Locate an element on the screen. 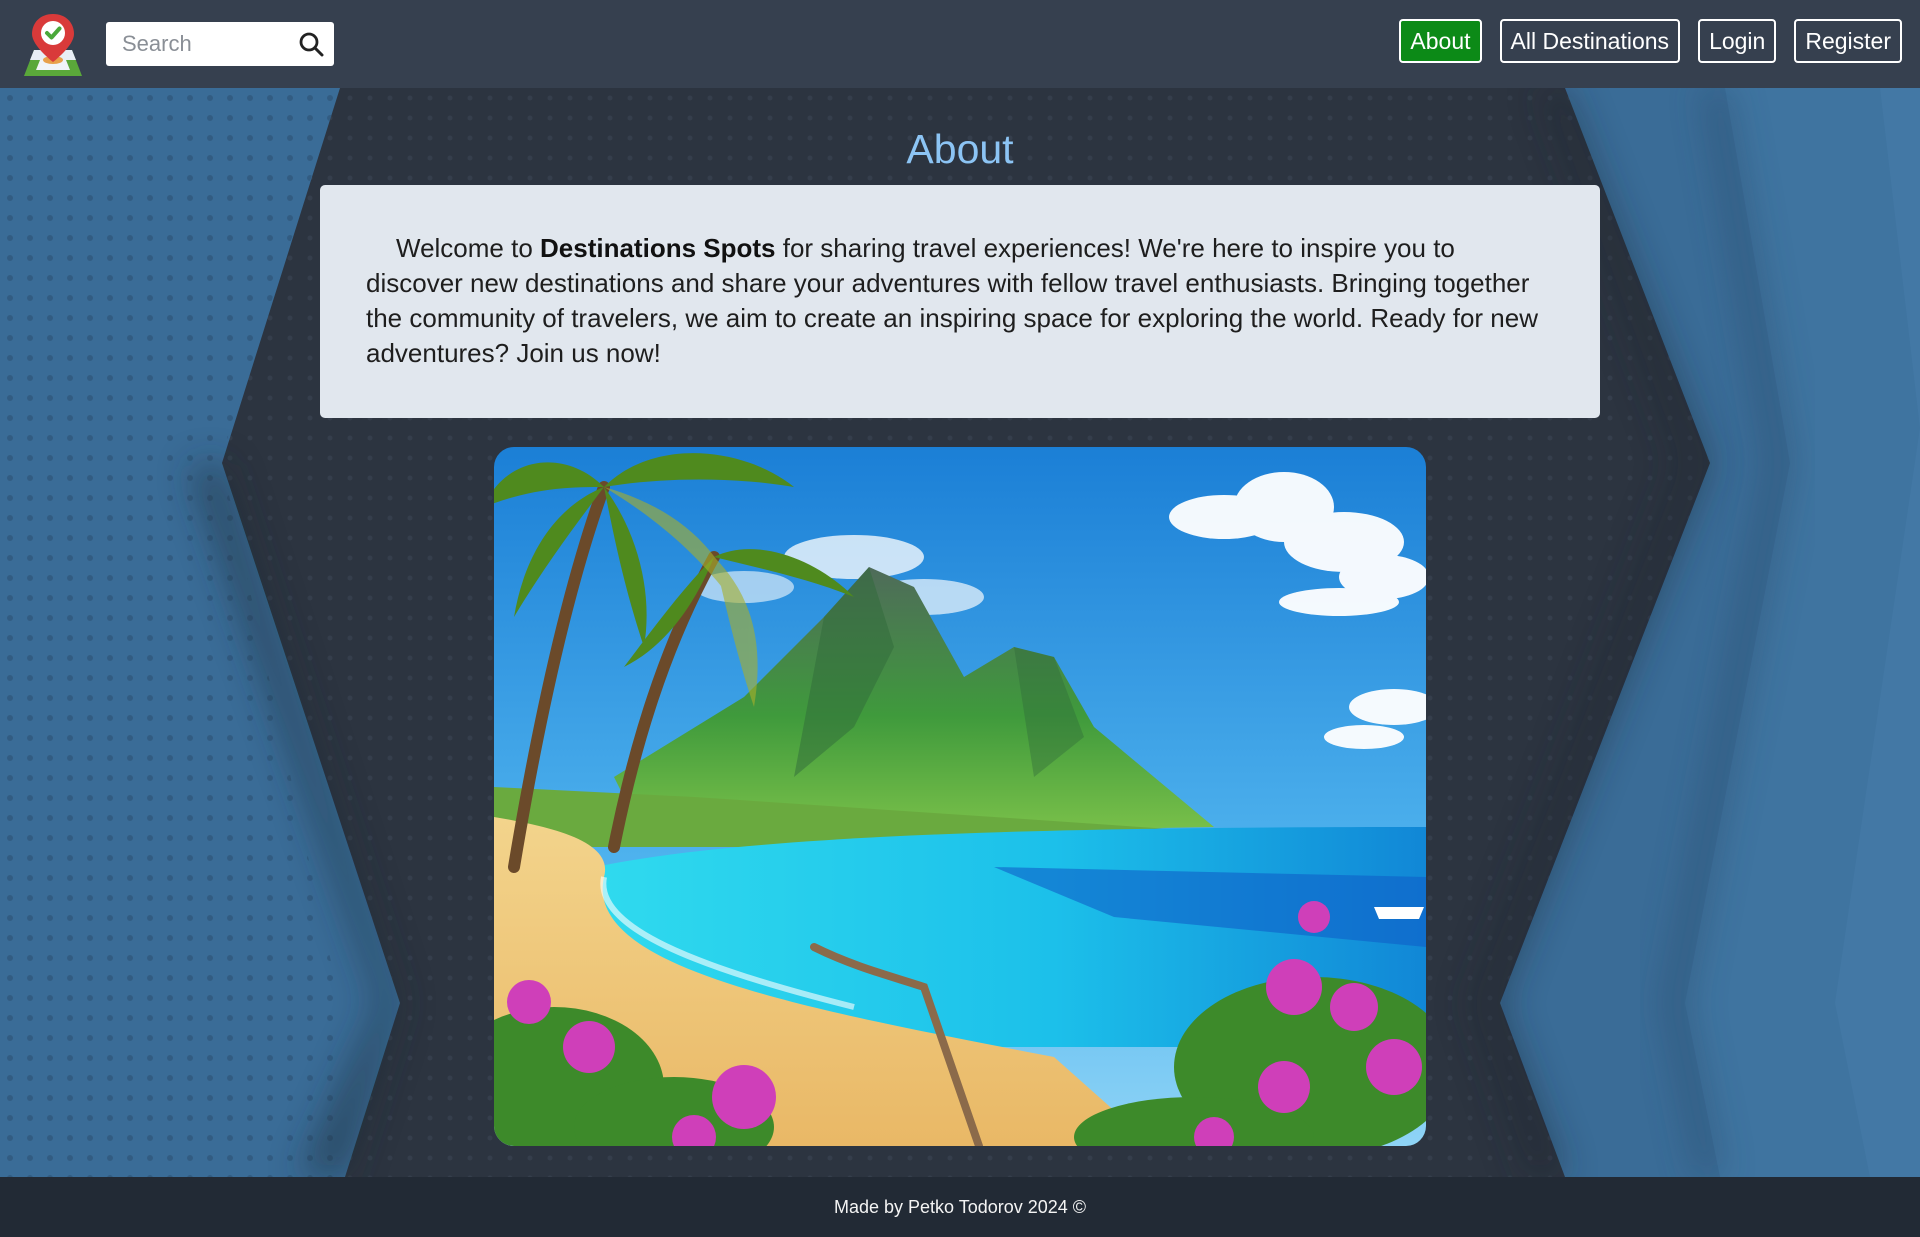  footer-text: Made by Petko Todorov 2024 © is located at coordinates (960, 1207).